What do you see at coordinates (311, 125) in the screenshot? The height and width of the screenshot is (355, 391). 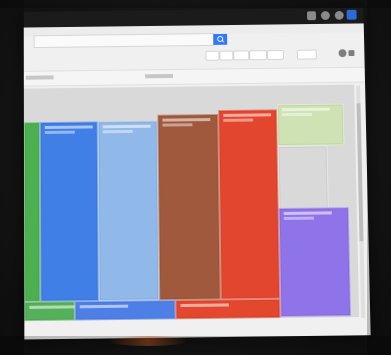 I see `light-green-tile` at bounding box center [311, 125].